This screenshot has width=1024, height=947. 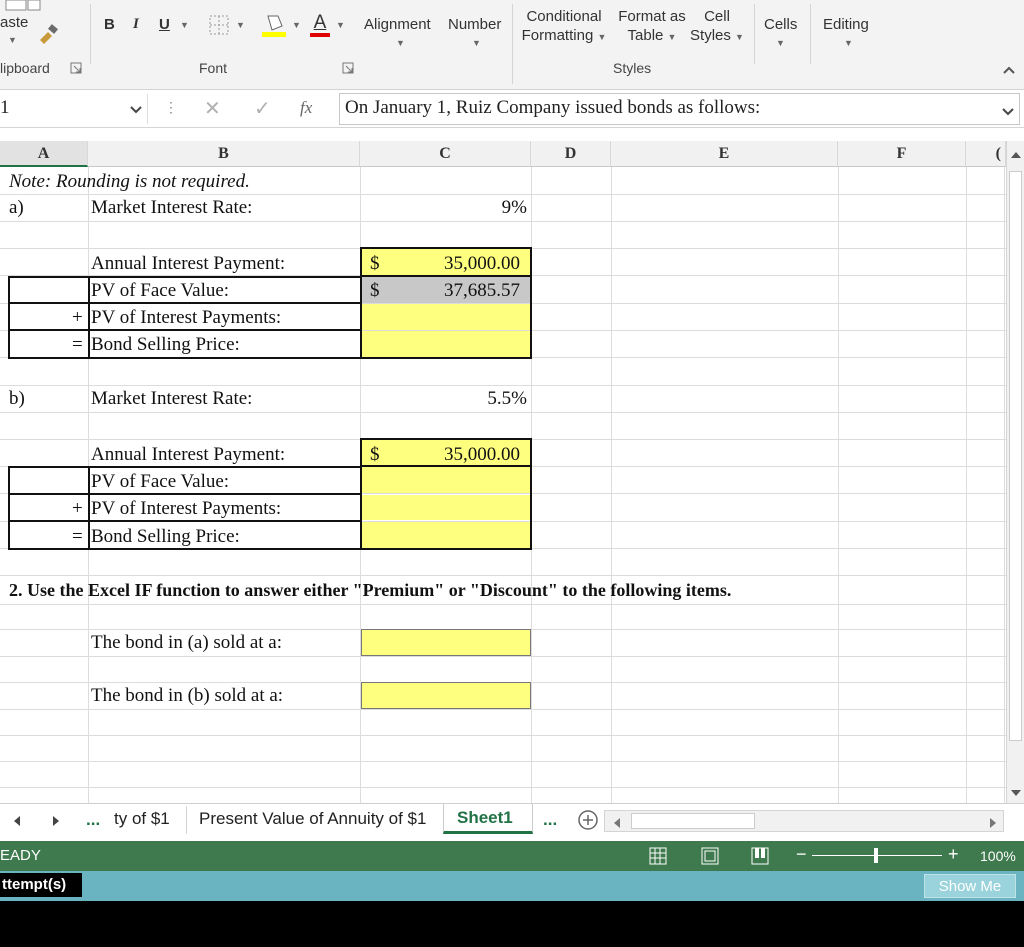 What do you see at coordinates (446, 317) in the screenshot?
I see `a-pv-interest-cell` at bounding box center [446, 317].